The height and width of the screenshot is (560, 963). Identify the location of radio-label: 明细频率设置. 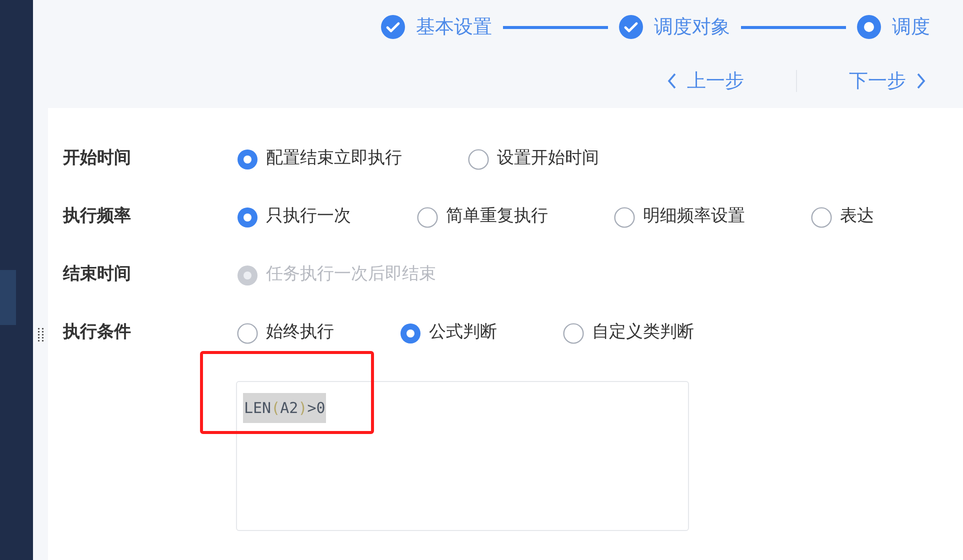
(694, 216).